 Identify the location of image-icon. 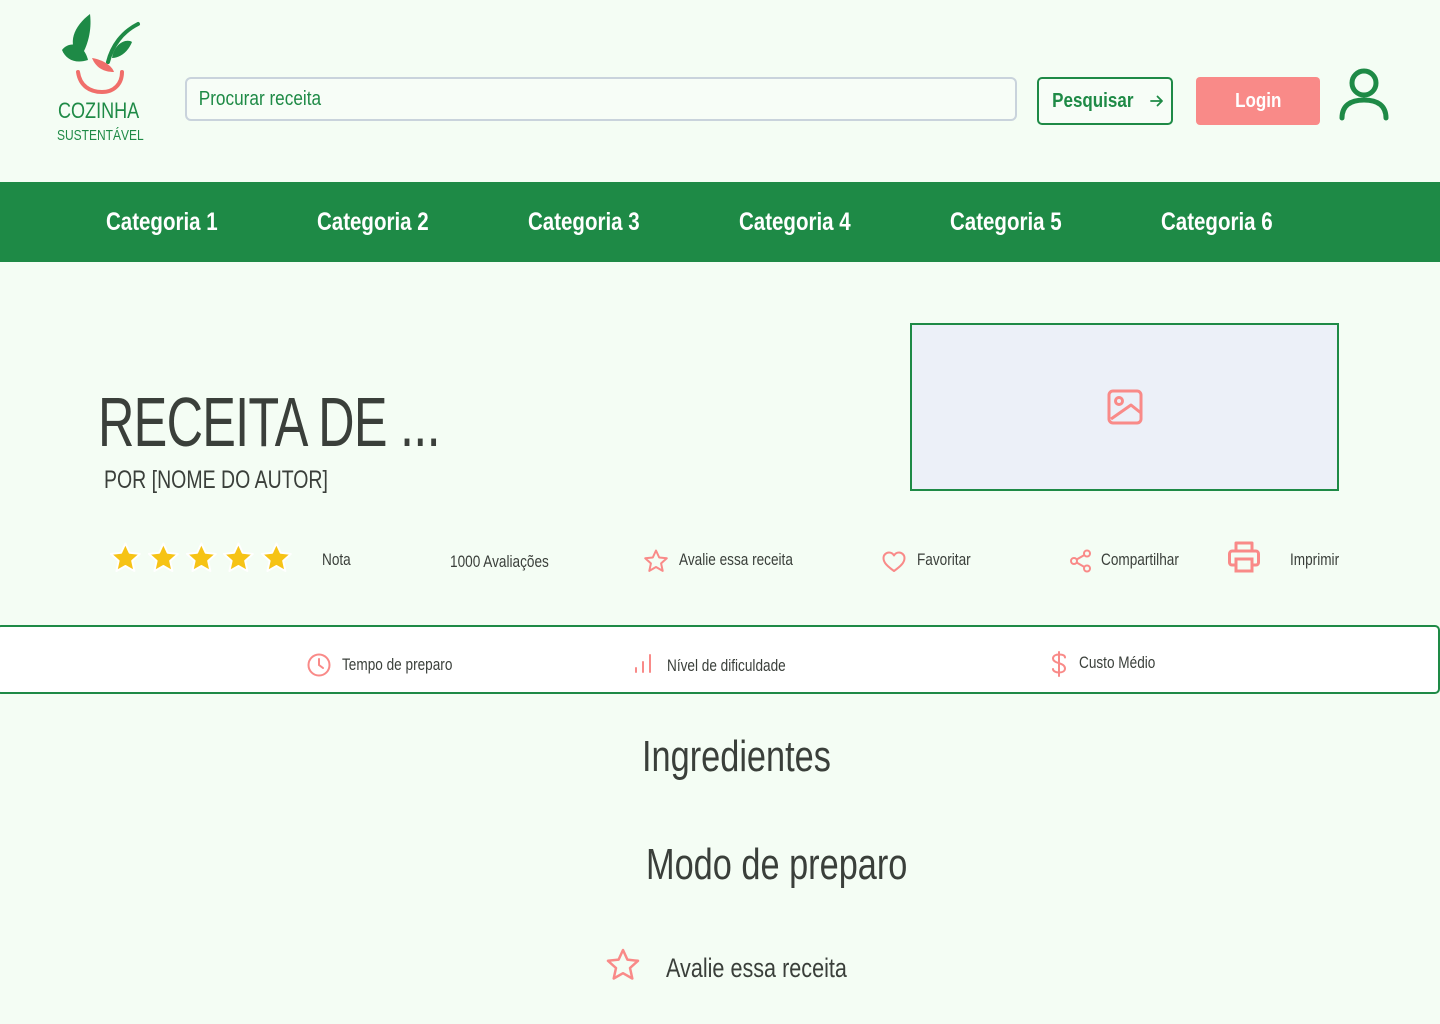
(1124, 407).